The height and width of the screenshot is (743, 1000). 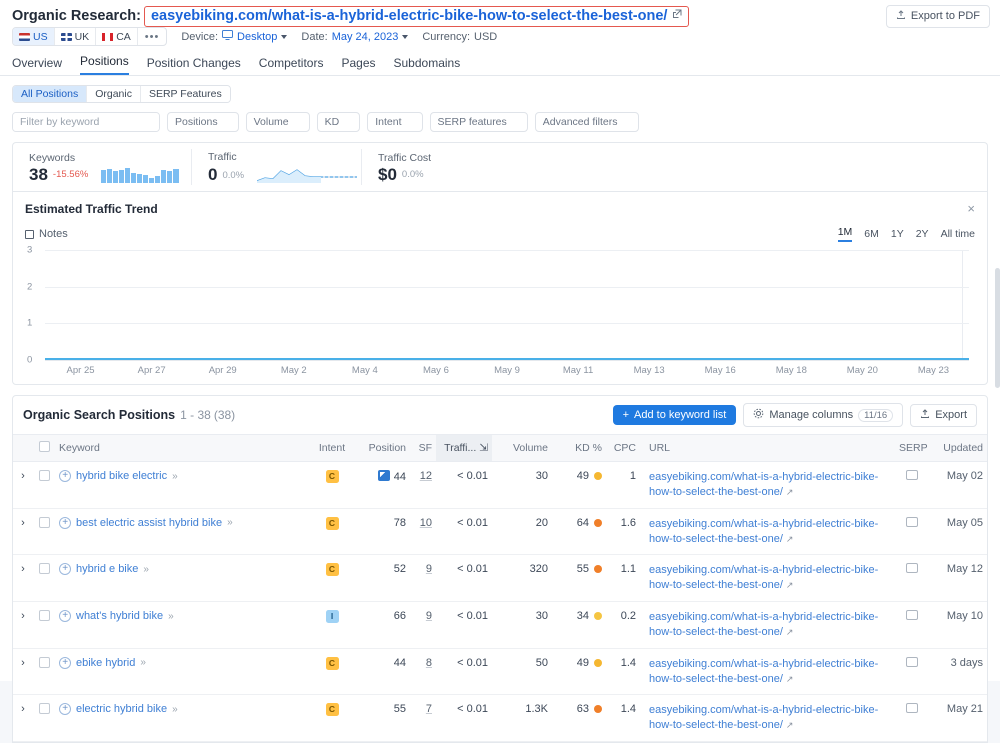 I want to click on select-all-checkbox, so click(x=44, y=446).